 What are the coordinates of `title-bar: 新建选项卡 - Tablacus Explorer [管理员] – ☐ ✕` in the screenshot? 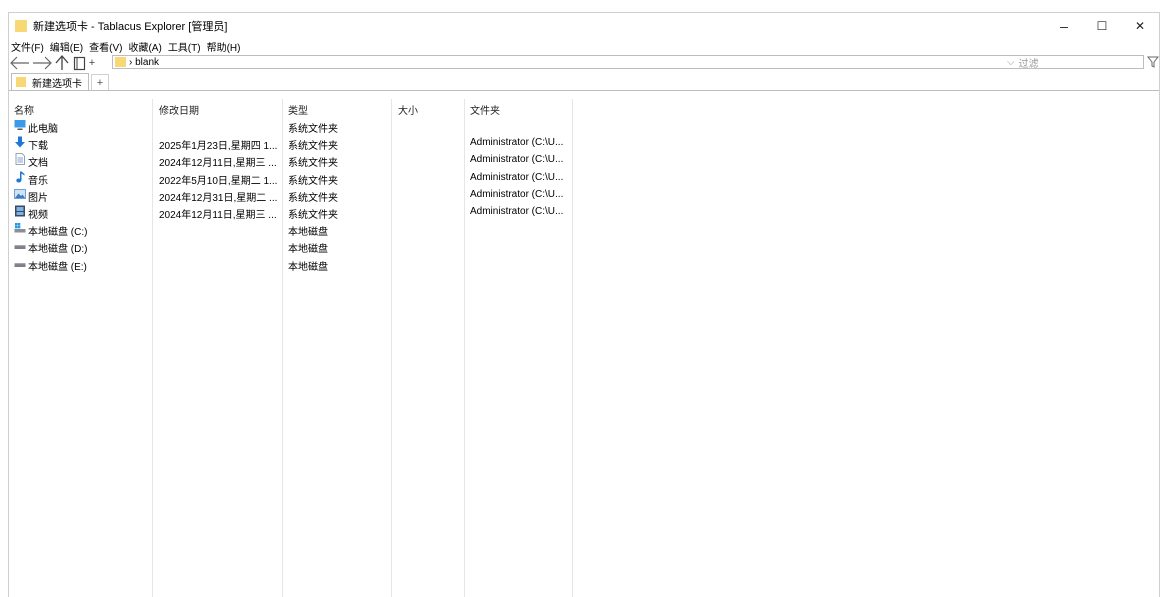 It's located at (584, 26).